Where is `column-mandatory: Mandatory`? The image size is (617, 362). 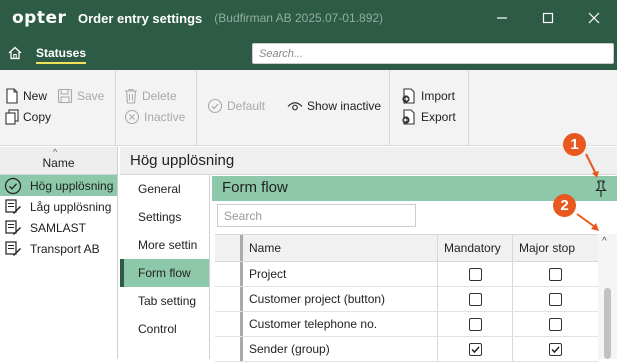 column-mandatory: Mandatory is located at coordinates (475, 248).